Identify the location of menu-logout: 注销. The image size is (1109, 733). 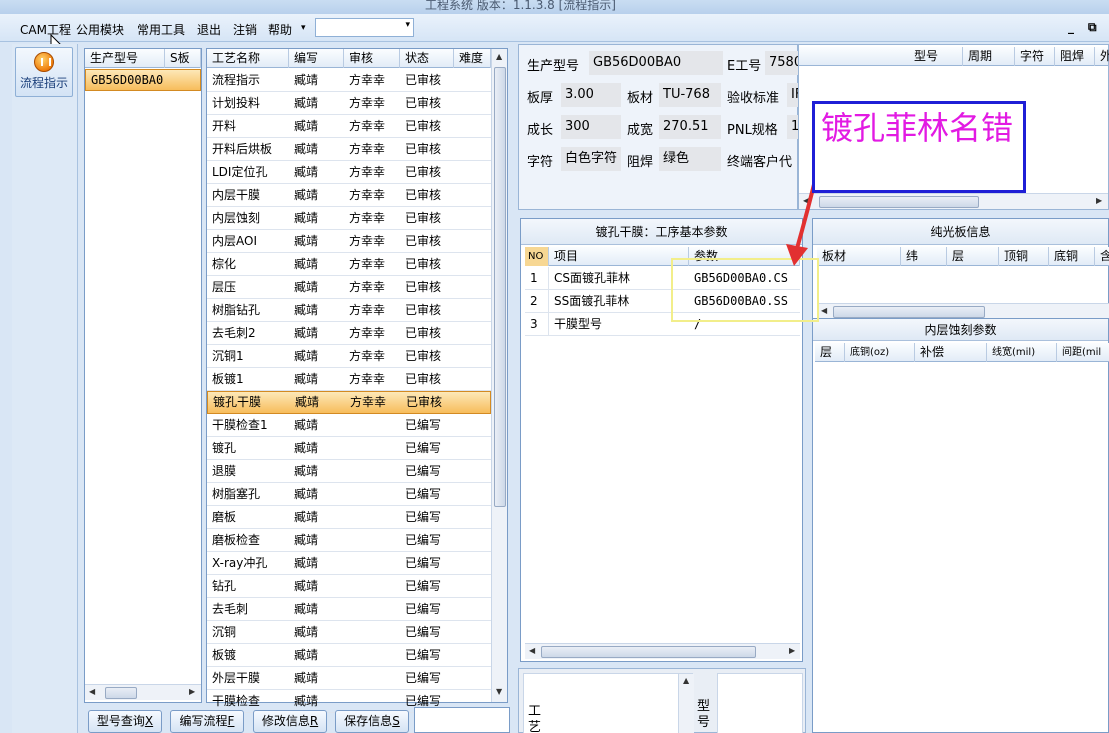
(245, 29).